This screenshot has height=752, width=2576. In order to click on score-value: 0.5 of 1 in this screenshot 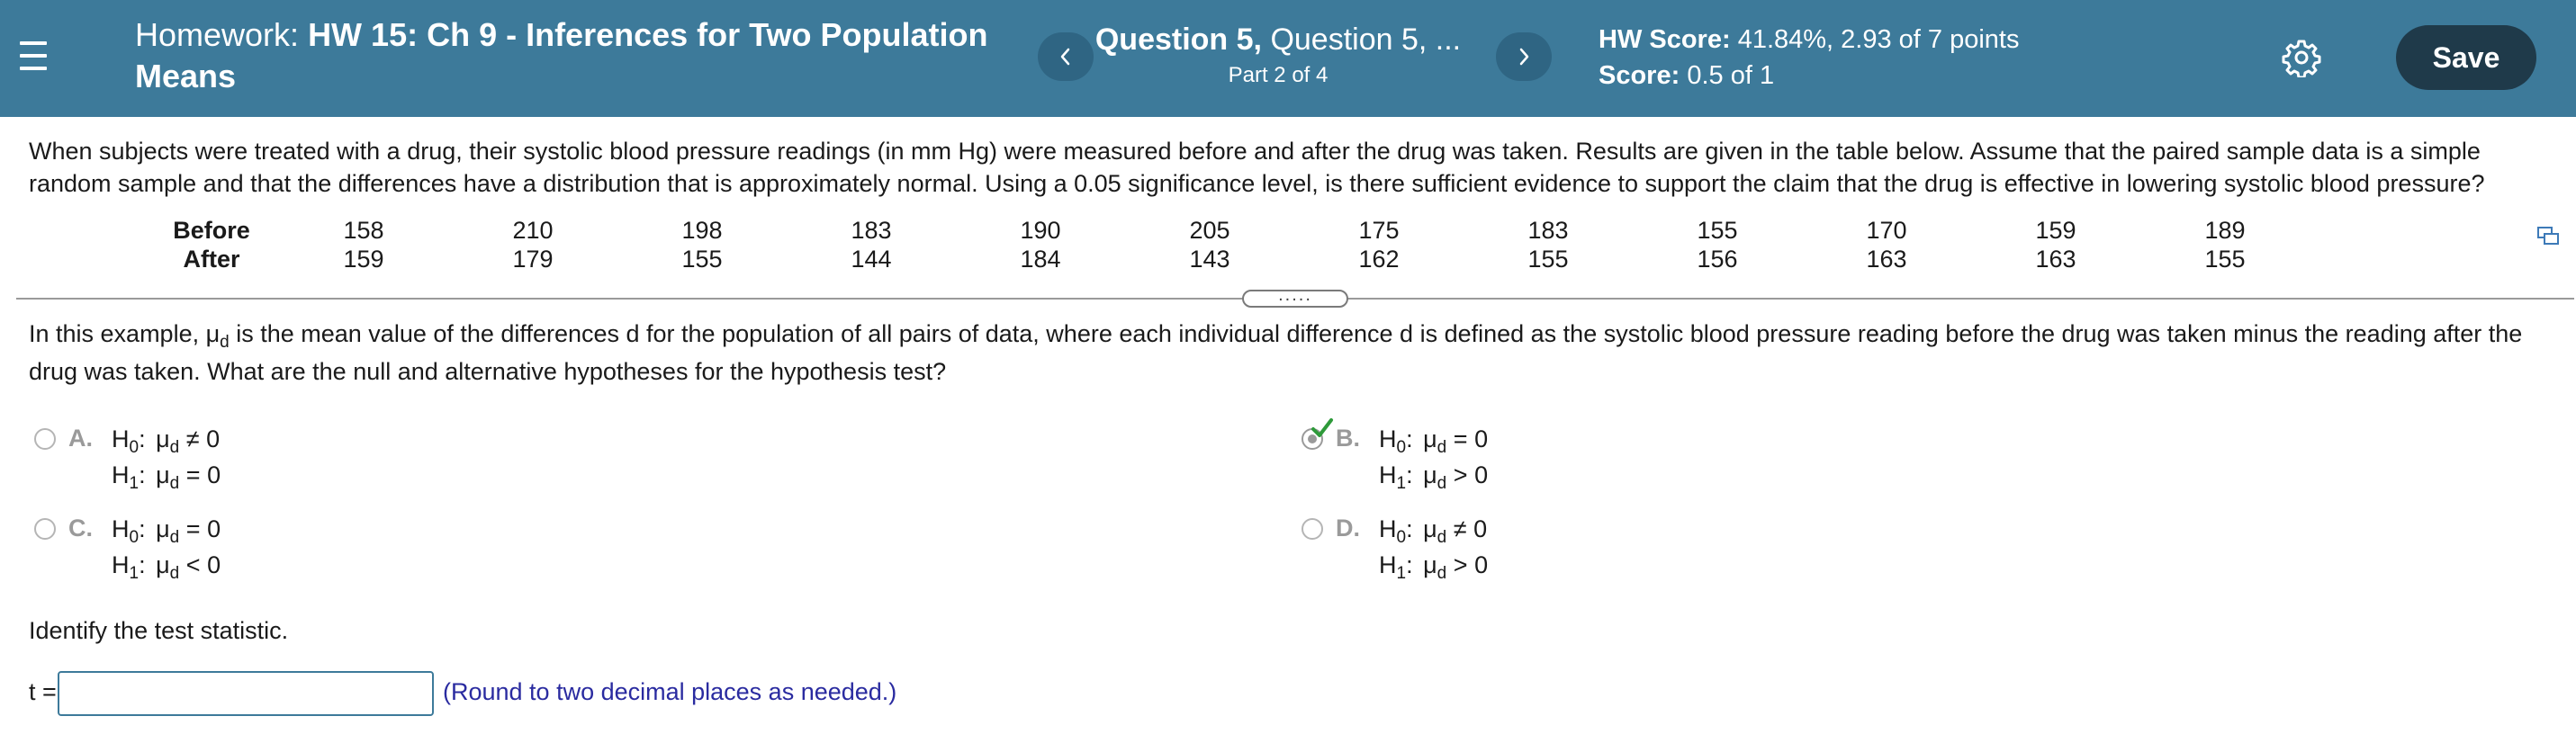, I will do `click(1731, 75)`.